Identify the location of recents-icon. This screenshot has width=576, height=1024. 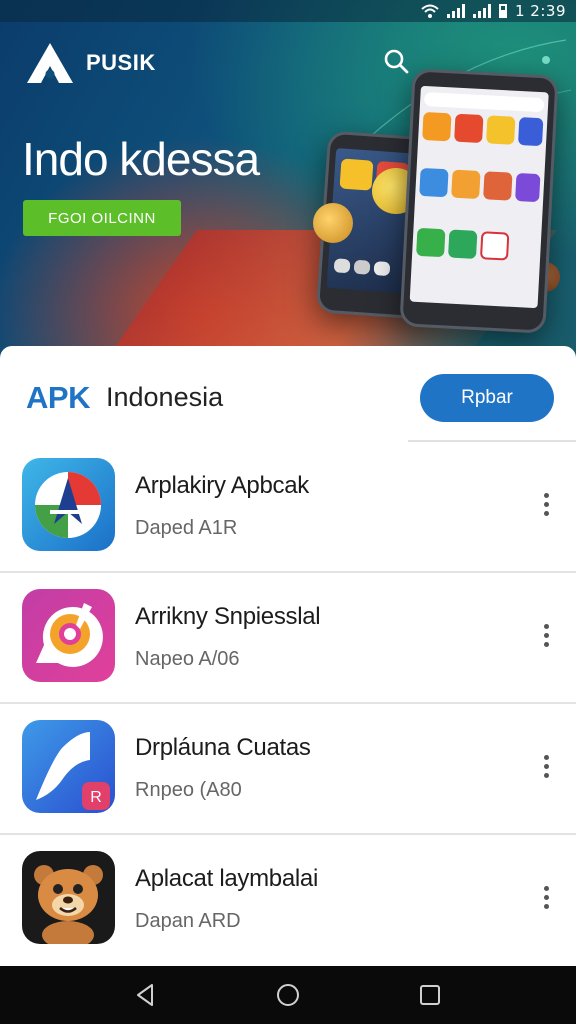
(430, 995).